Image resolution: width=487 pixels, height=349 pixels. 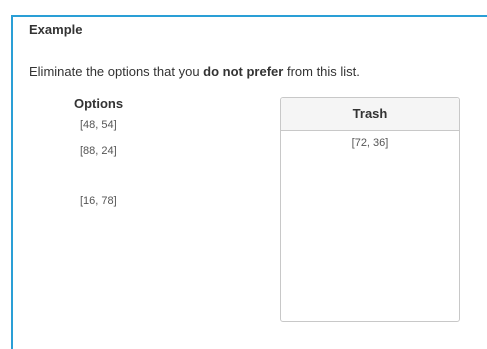 What do you see at coordinates (56, 29) in the screenshot?
I see `question-title: Example` at bounding box center [56, 29].